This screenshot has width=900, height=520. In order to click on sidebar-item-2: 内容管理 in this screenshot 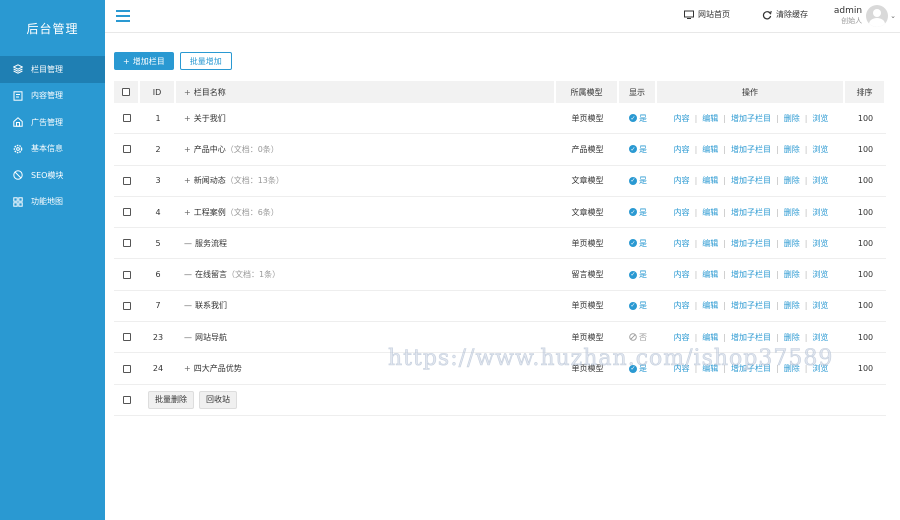, I will do `click(52, 96)`.